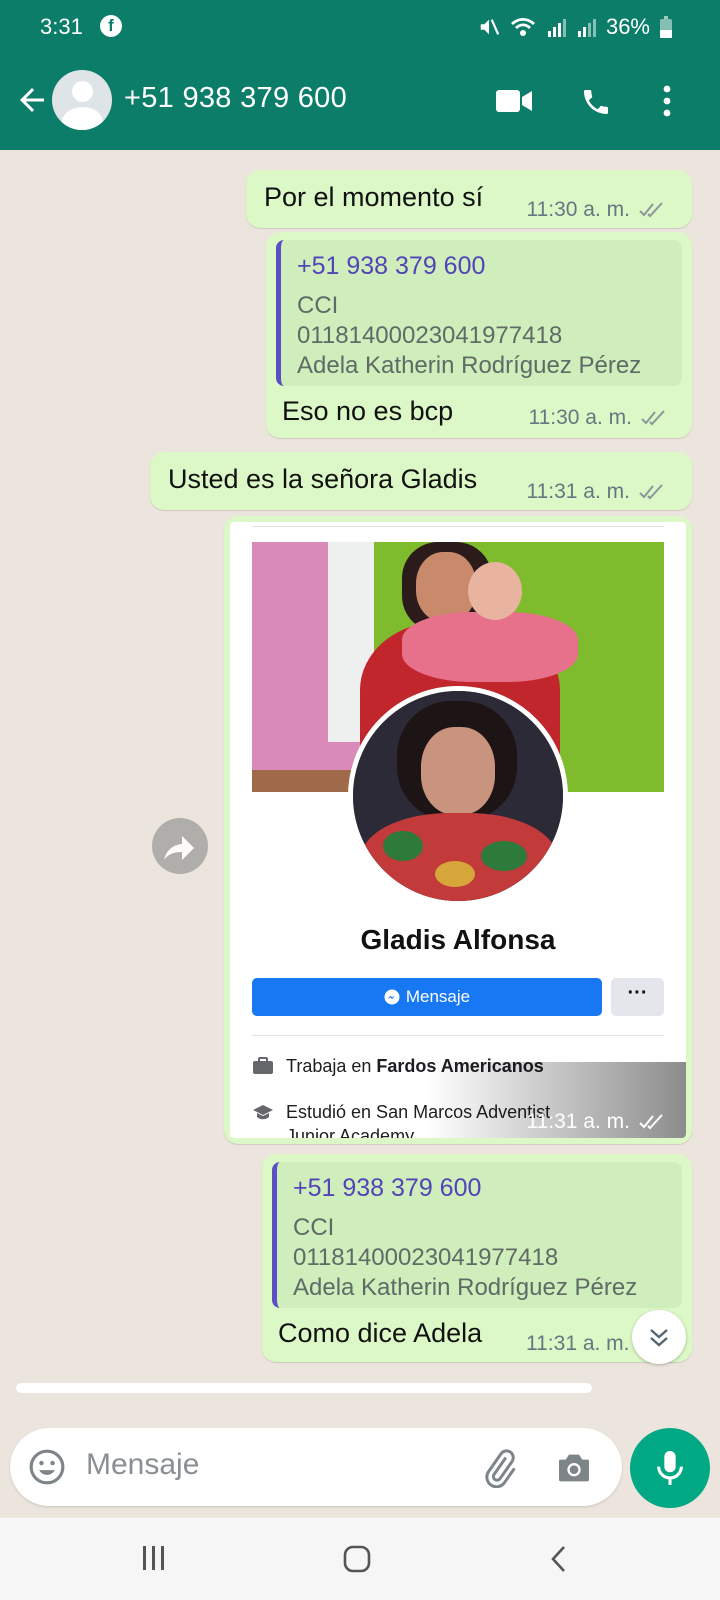  What do you see at coordinates (500, 1468) in the screenshot?
I see `attach-icon` at bounding box center [500, 1468].